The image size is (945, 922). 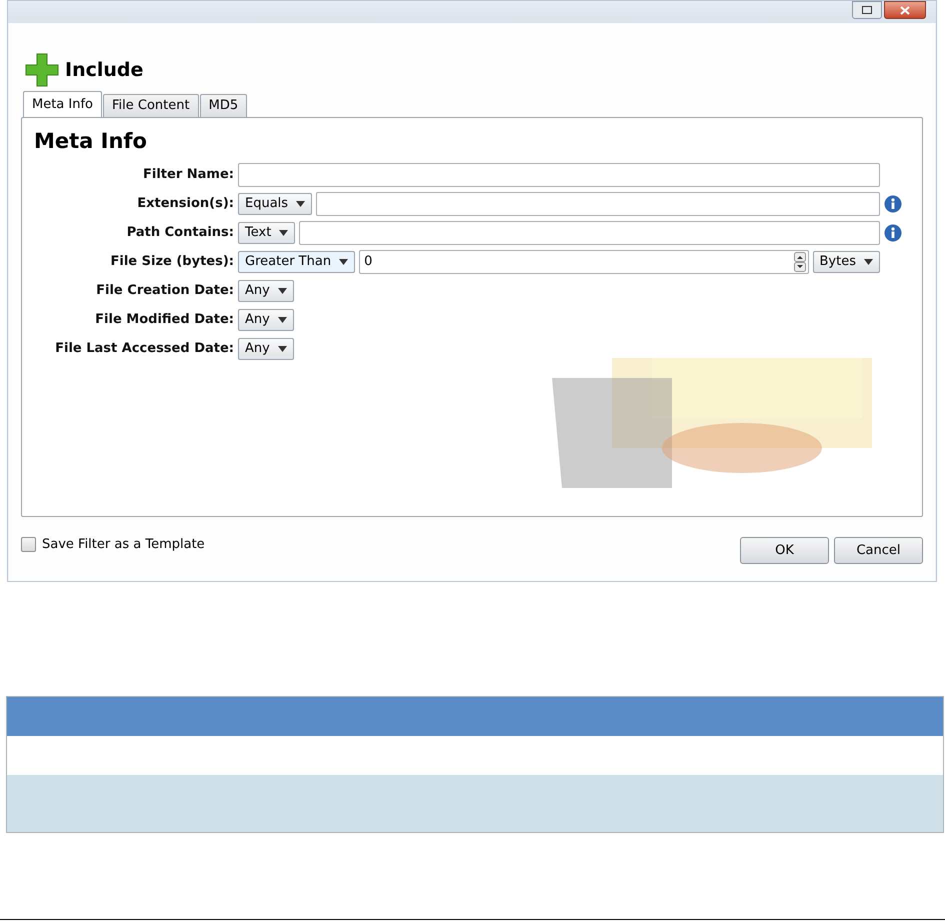 I want to click on dropdown-button: Bytes, so click(x=846, y=262).